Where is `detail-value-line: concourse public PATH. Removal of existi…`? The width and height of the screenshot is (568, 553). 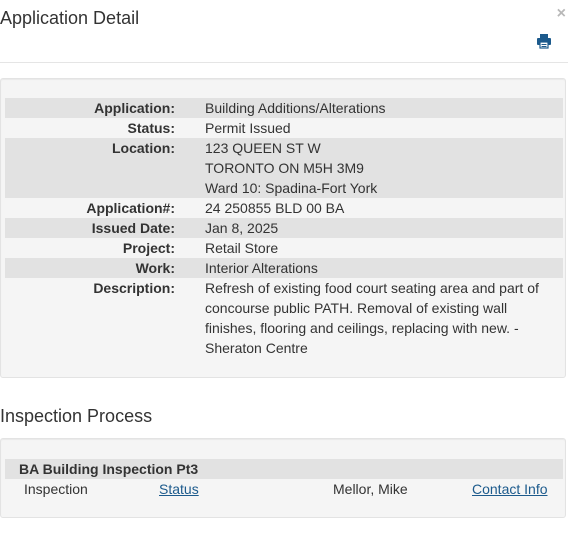 detail-value-line: concourse public PATH. Removal of existi… is located at coordinates (356, 308).